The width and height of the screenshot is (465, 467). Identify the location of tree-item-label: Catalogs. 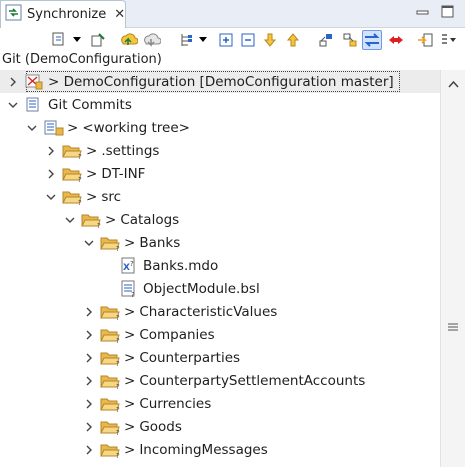
(150, 219).